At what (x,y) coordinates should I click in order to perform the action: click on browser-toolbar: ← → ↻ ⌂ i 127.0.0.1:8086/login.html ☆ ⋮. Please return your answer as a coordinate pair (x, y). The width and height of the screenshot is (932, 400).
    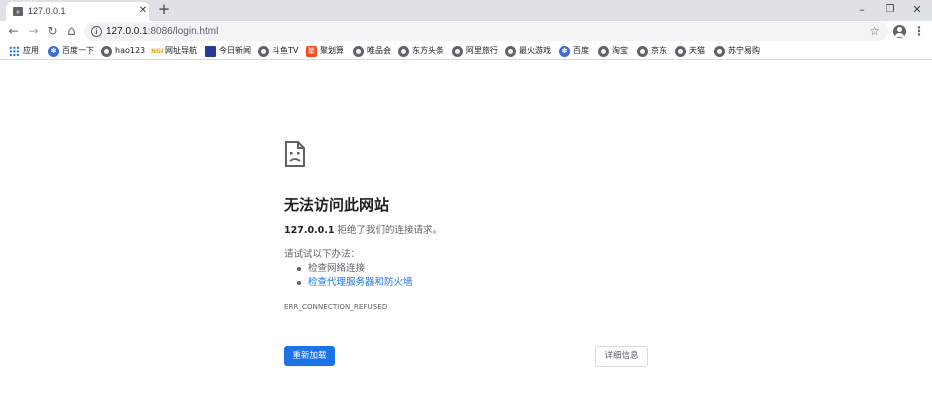
    Looking at the image, I should click on (466, 31).